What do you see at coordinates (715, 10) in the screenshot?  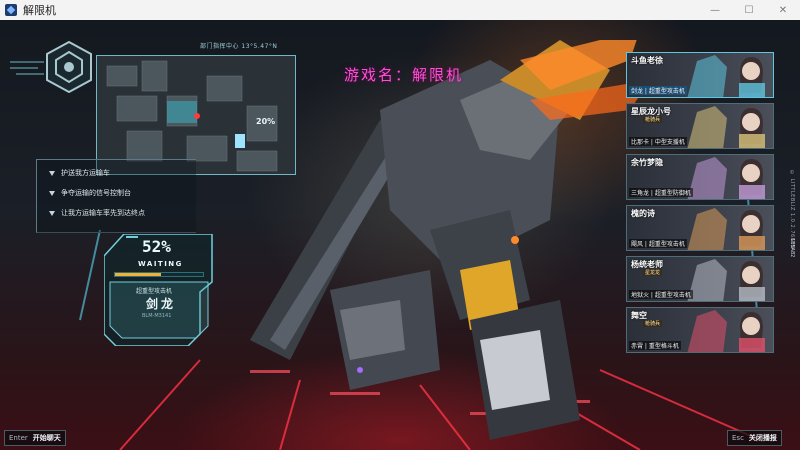 I see `minimize-button: —` at bounding box center [715, 10].